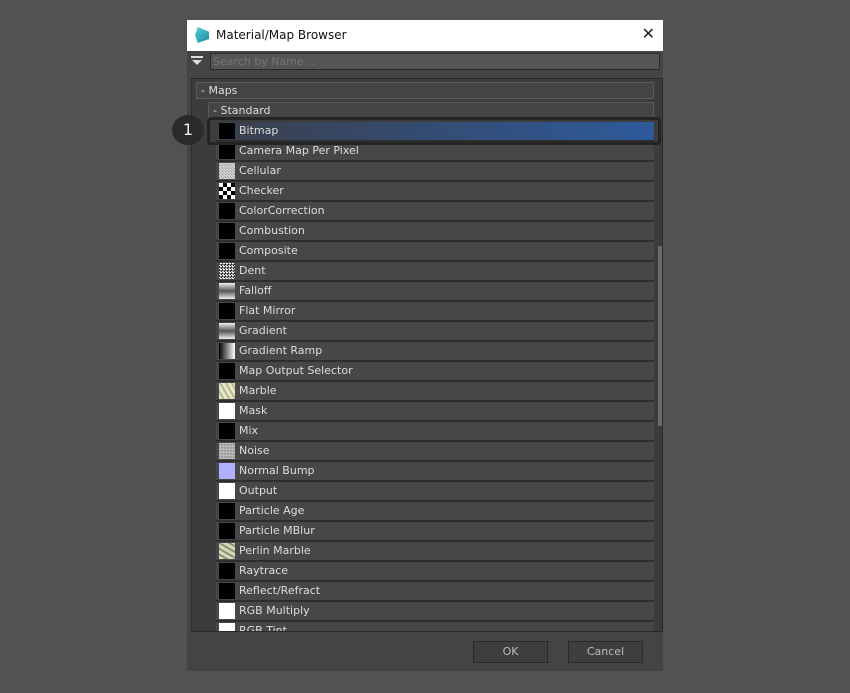 The image size is (850, 693). I want to click on map-item: Particle MBlur, so click(435, 532).